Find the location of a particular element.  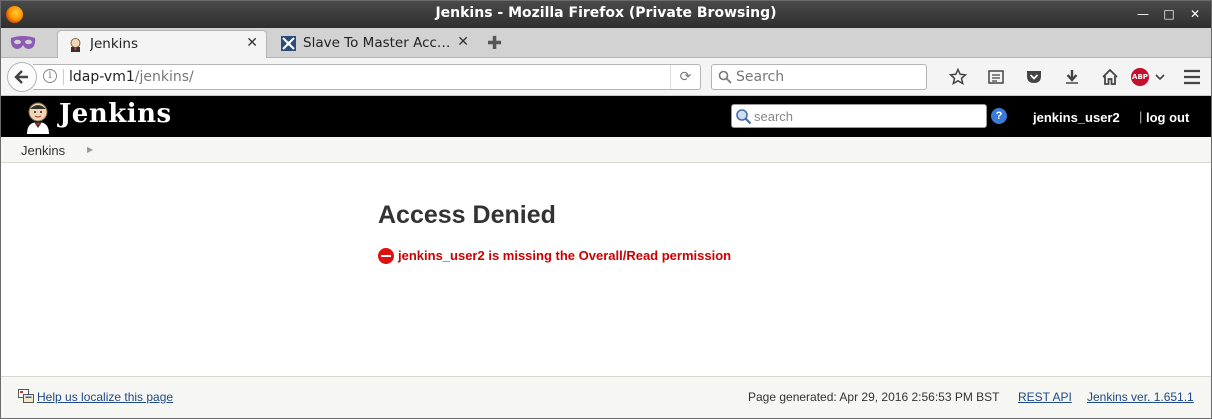

hamburger-menu-icon is located at coordinates (1192, 77).